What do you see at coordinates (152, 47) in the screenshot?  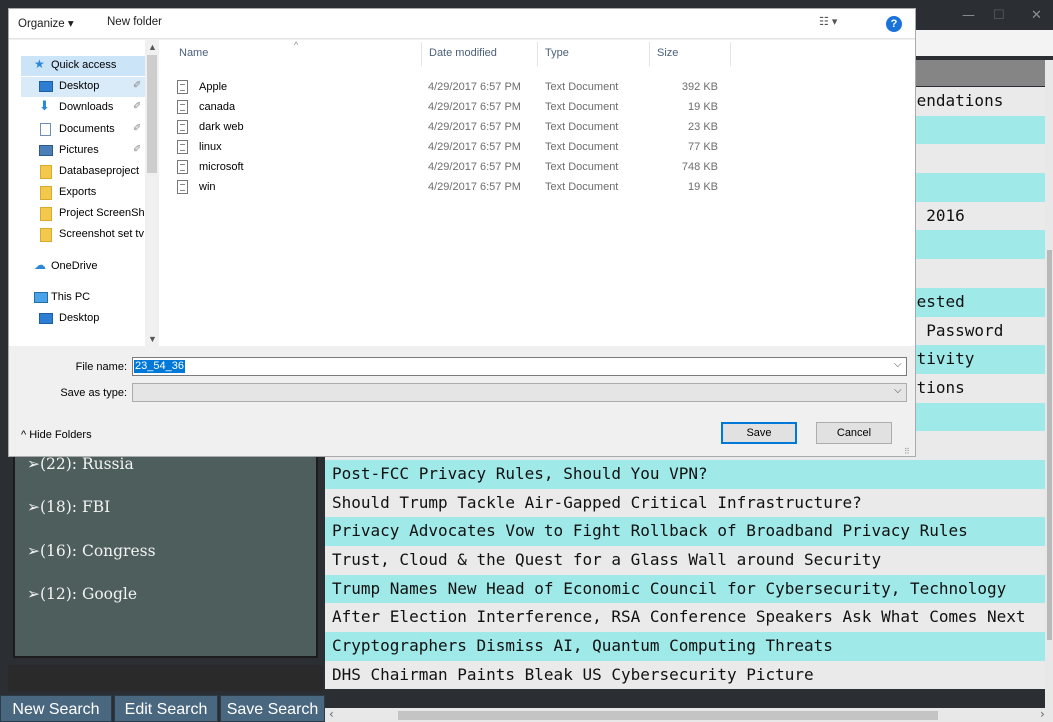 I see `scroll-up-icon: ▲` at bounding box center [152, 47].